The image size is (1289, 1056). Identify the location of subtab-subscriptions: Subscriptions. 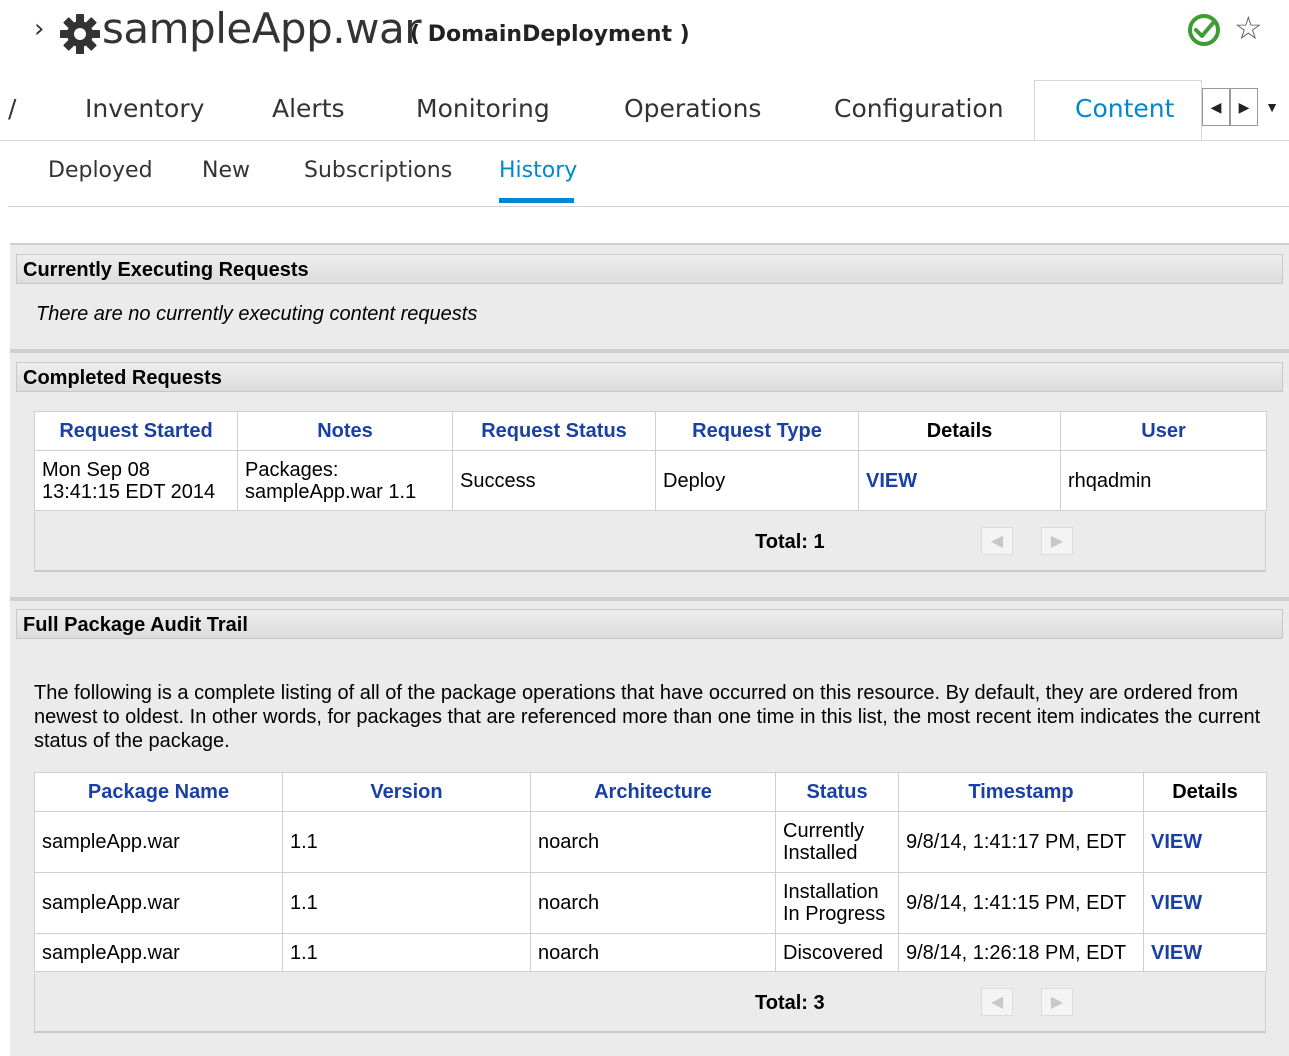
(378, 170).